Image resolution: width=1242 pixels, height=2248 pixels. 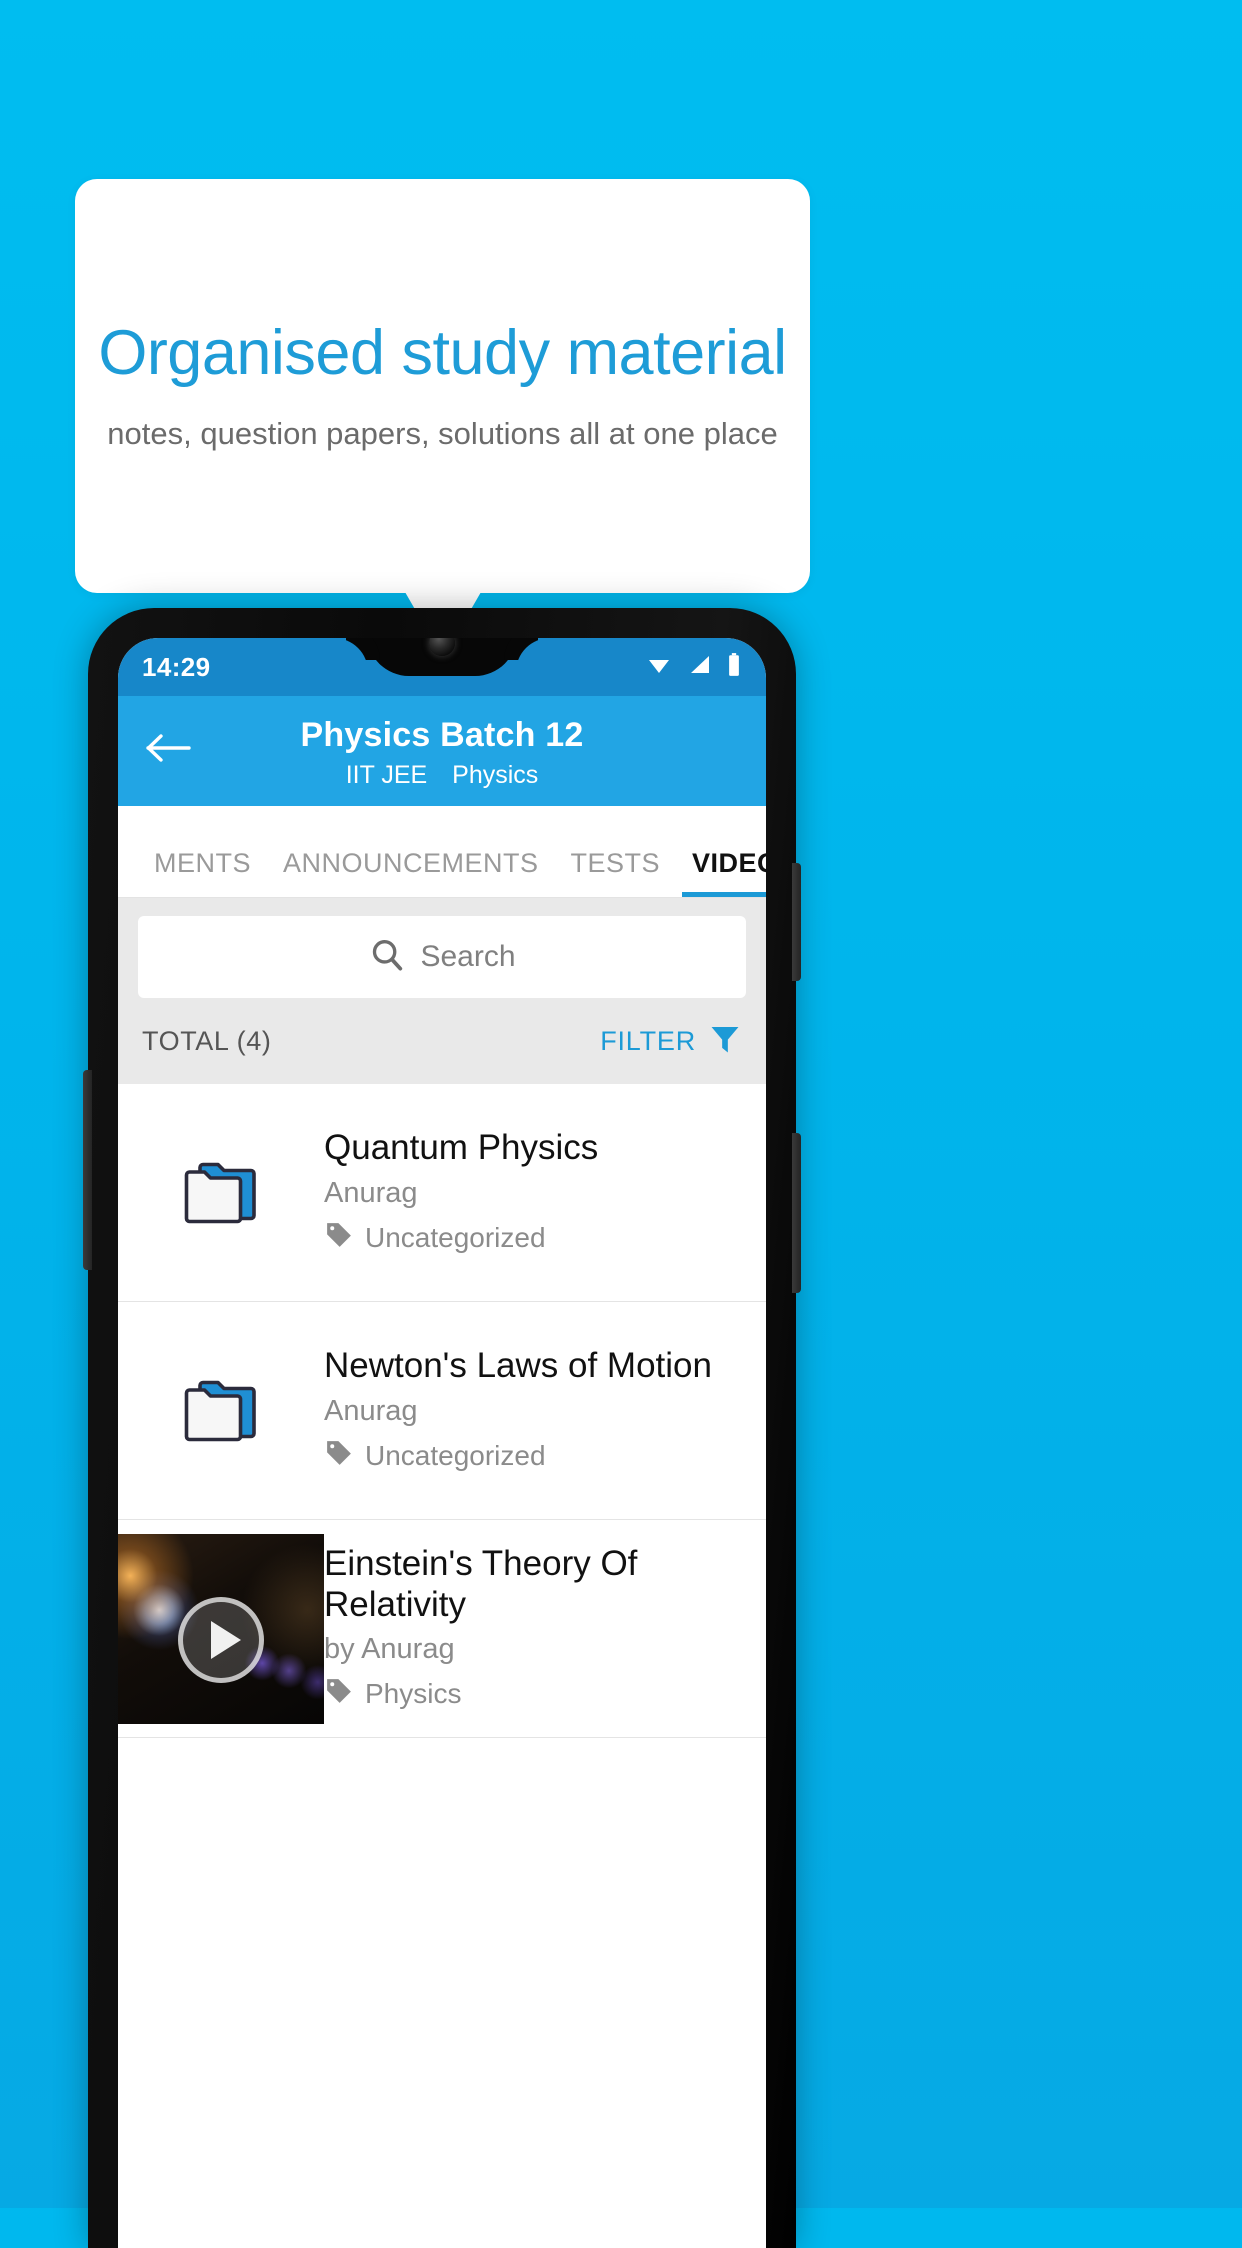 What do you see at coordinates (734, 667) in the screenshot?
I see `battery-icon` at bounding box center [734, 667].